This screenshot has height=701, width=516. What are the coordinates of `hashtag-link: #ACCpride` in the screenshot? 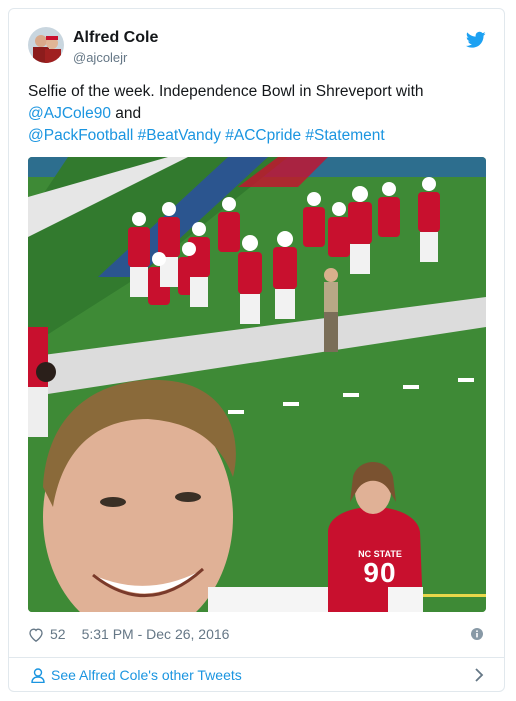 It's located at (263, 135).